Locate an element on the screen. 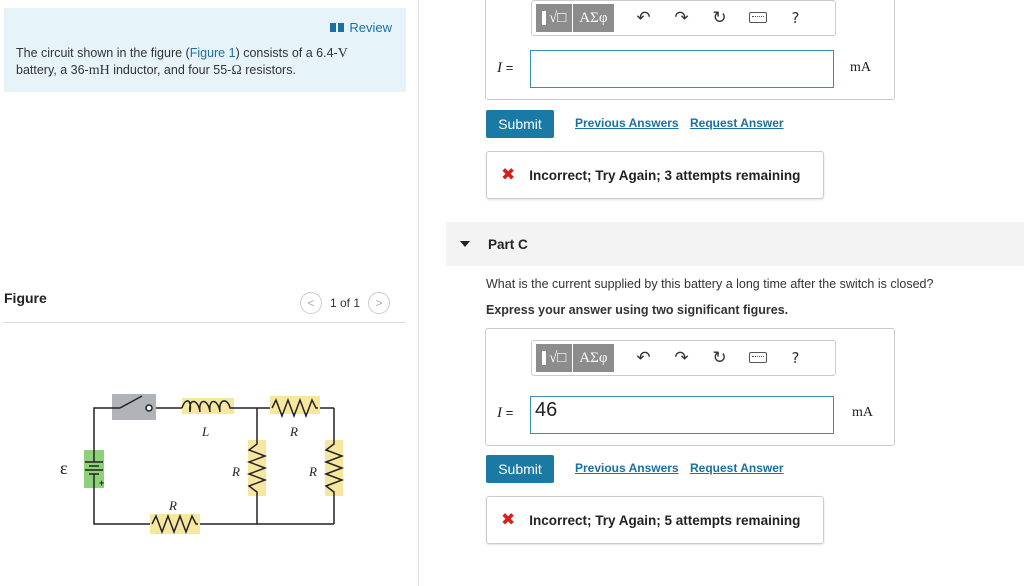 Image resolution: width=1024 pixels, height=586 pixels. problem-text-part: ) consists of a 6.4- is located at coordinates (286, 53).